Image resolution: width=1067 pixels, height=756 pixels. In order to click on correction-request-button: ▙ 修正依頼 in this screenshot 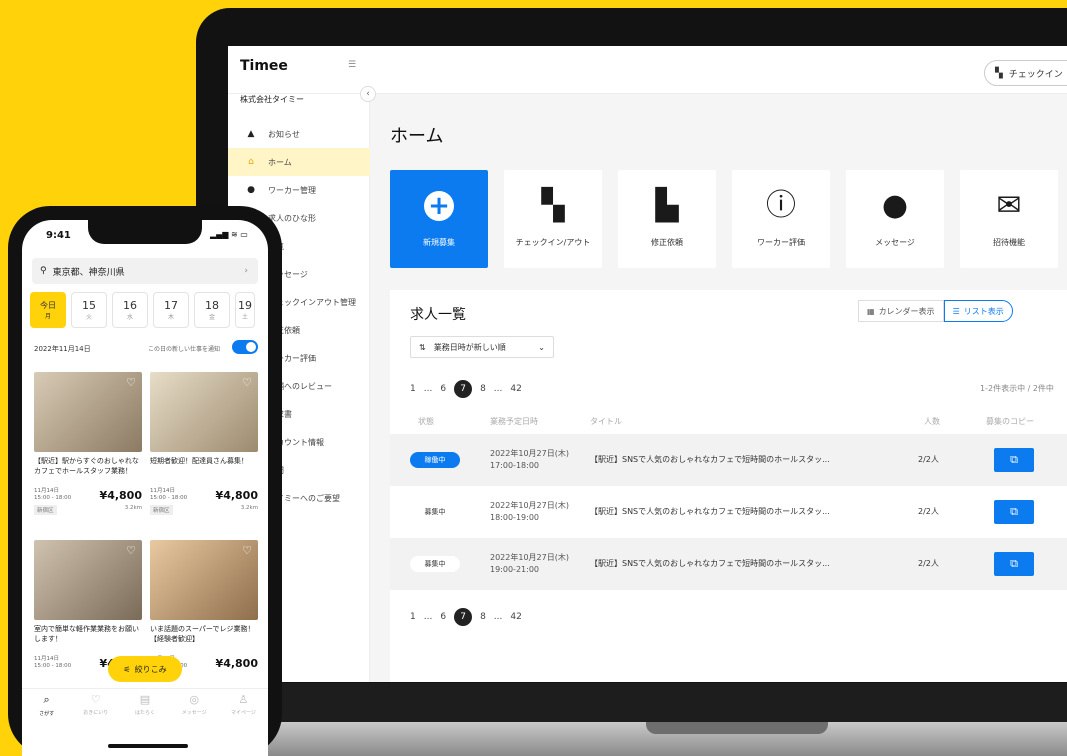, I will do `click(667, 219)`.